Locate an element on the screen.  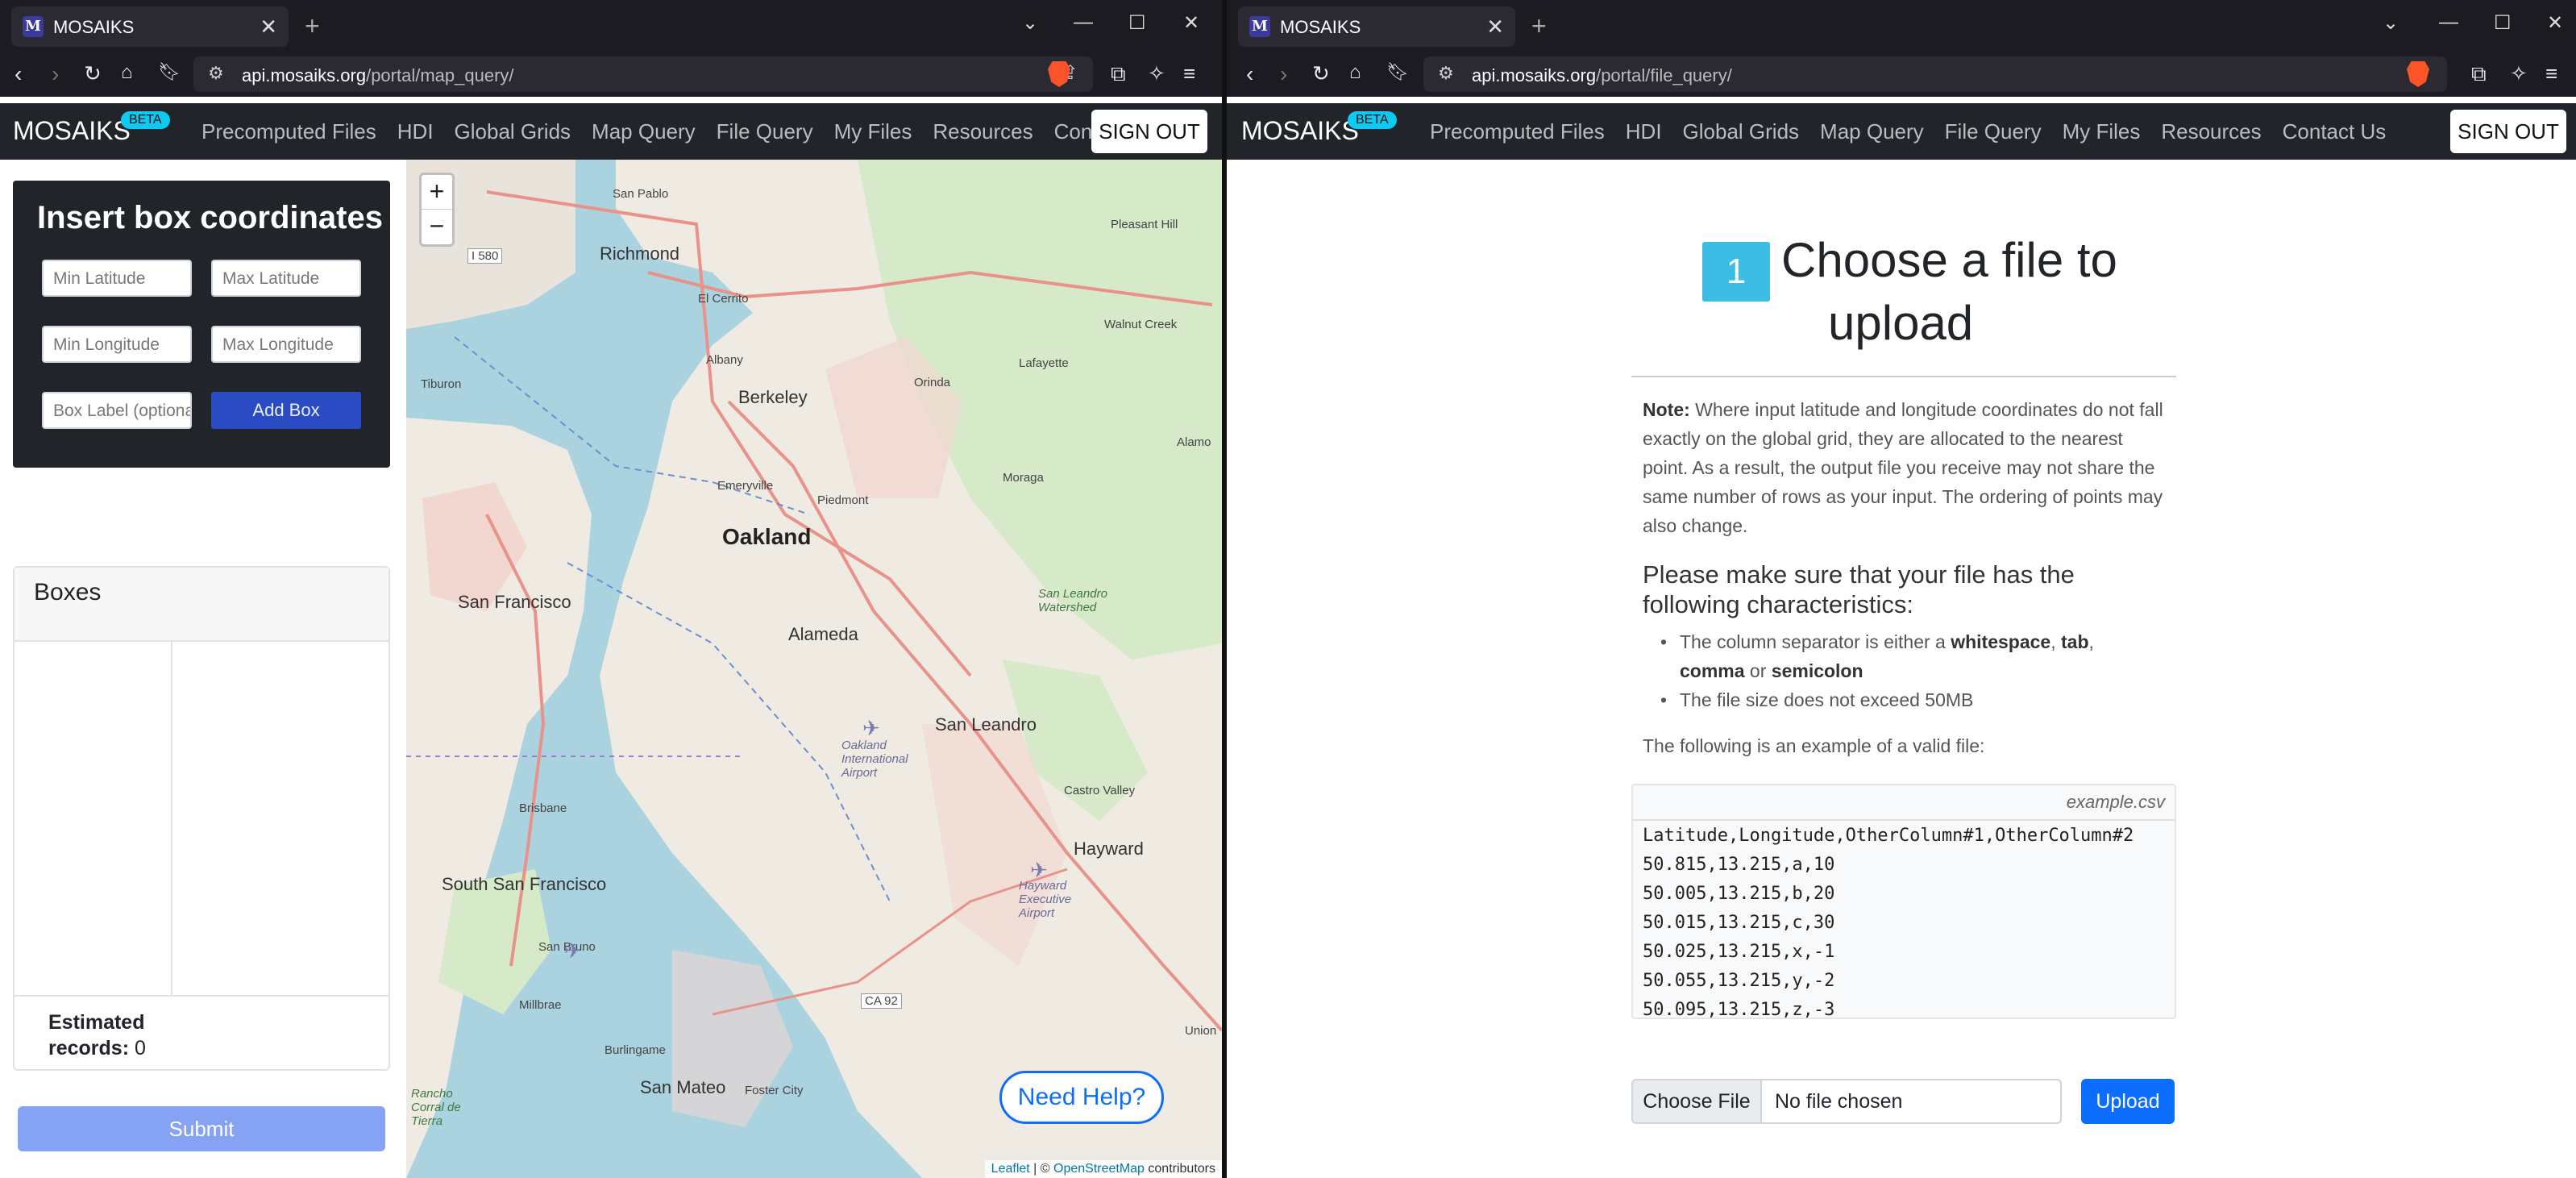
tab-title: MOSAIKS is located at coordinates (94, 27).